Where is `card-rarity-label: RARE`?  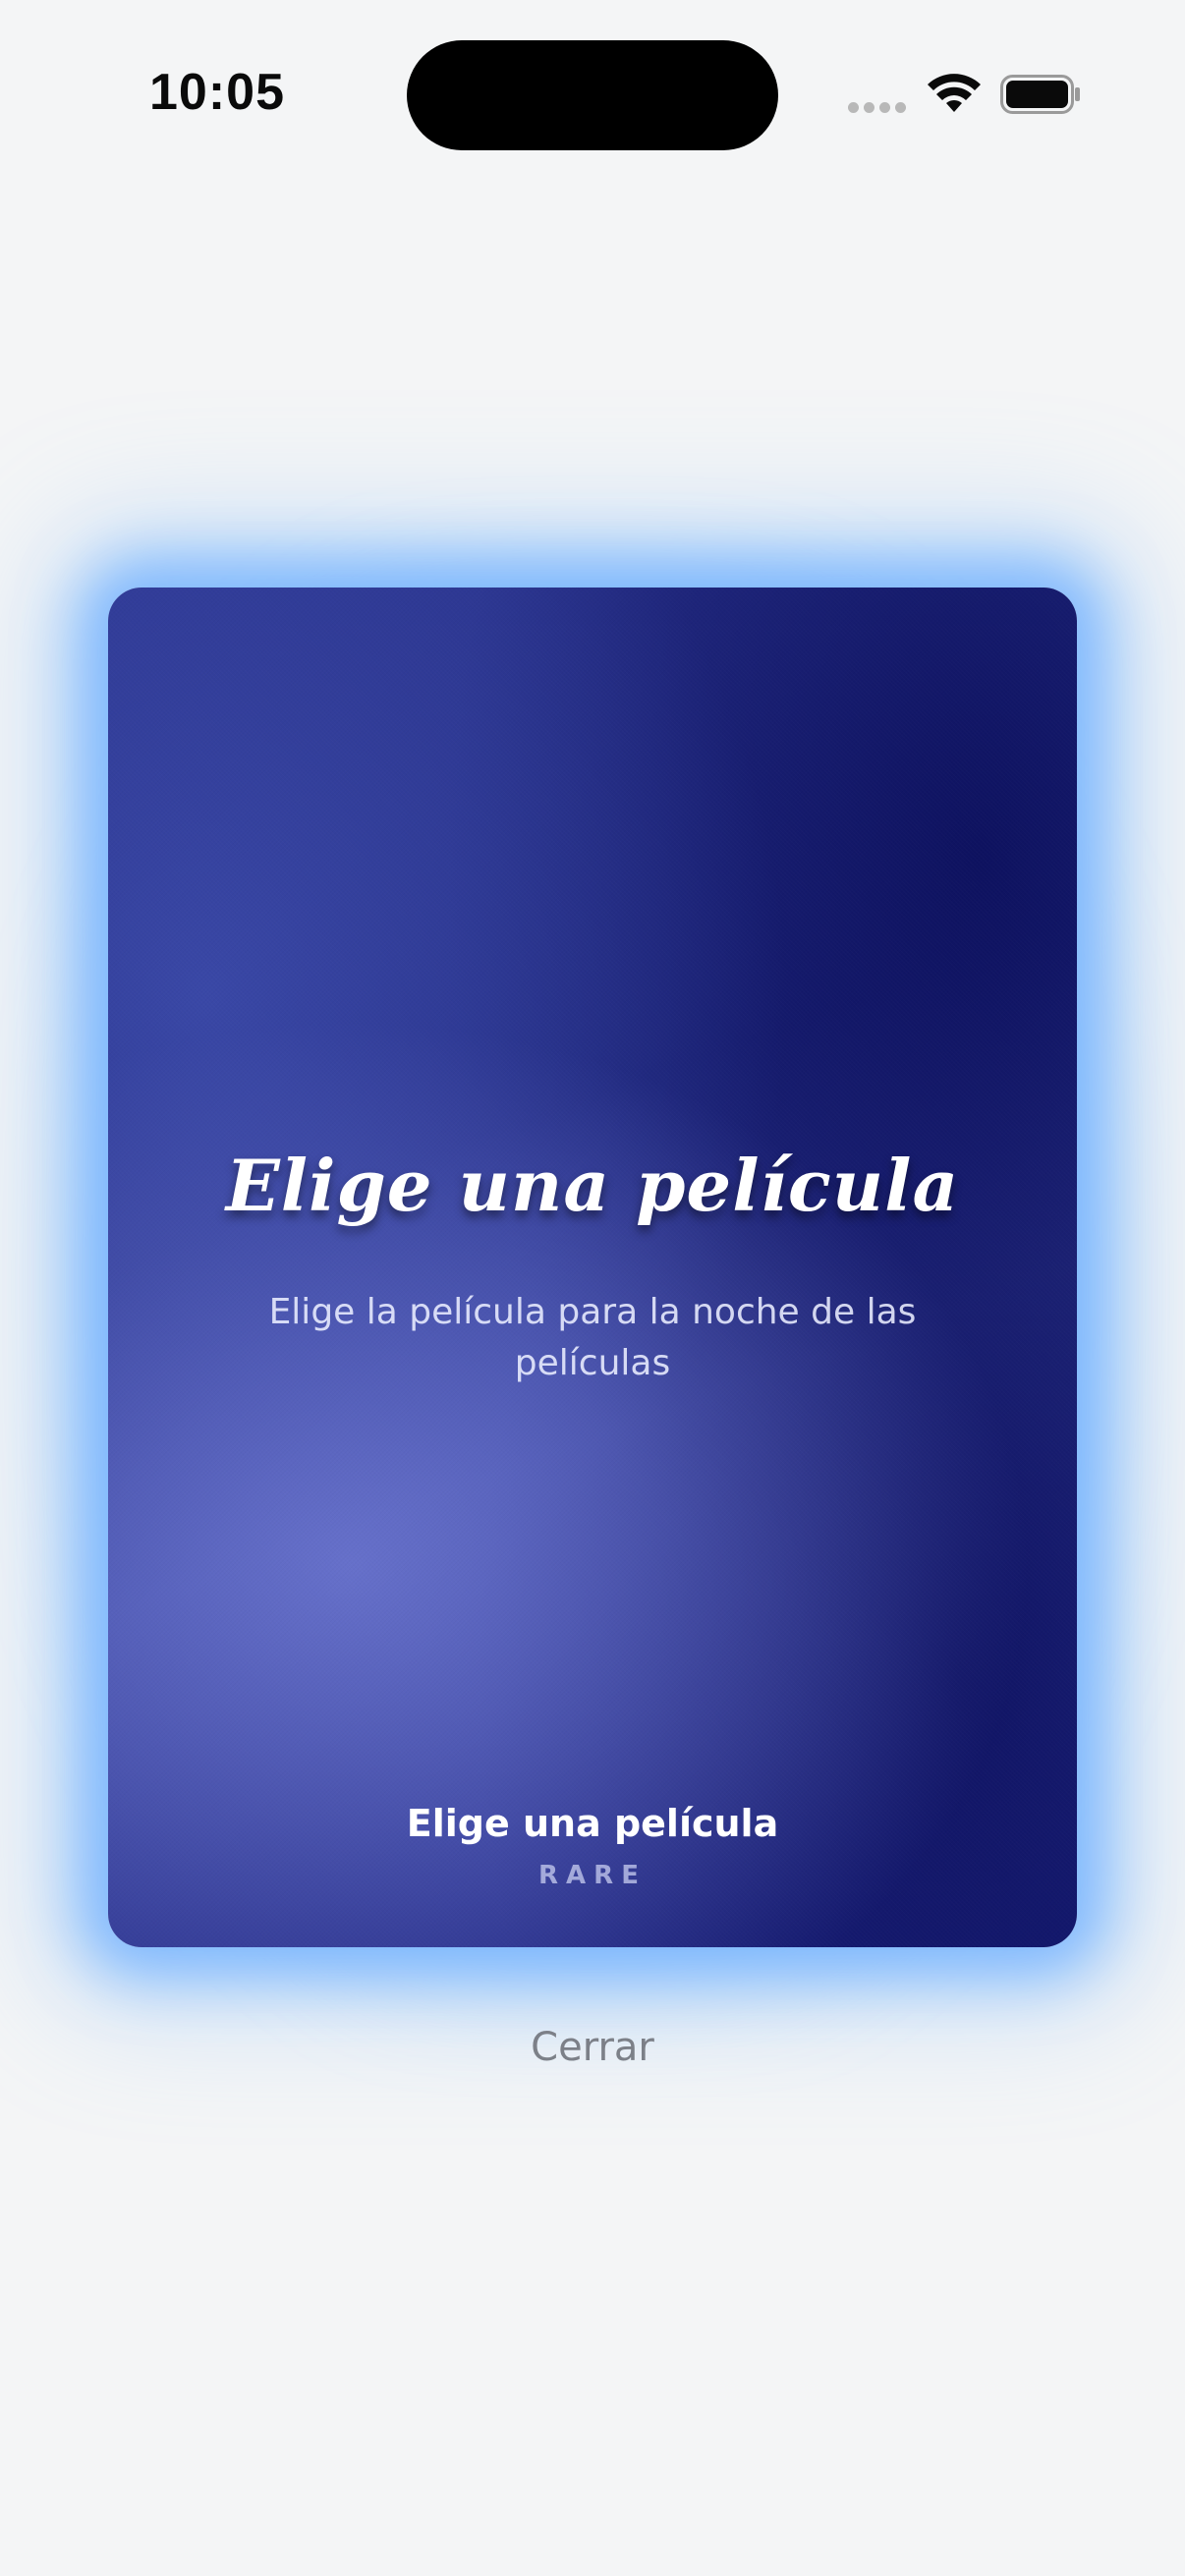
card-rarity-label: RARE is located at coordinates (592, 1875).